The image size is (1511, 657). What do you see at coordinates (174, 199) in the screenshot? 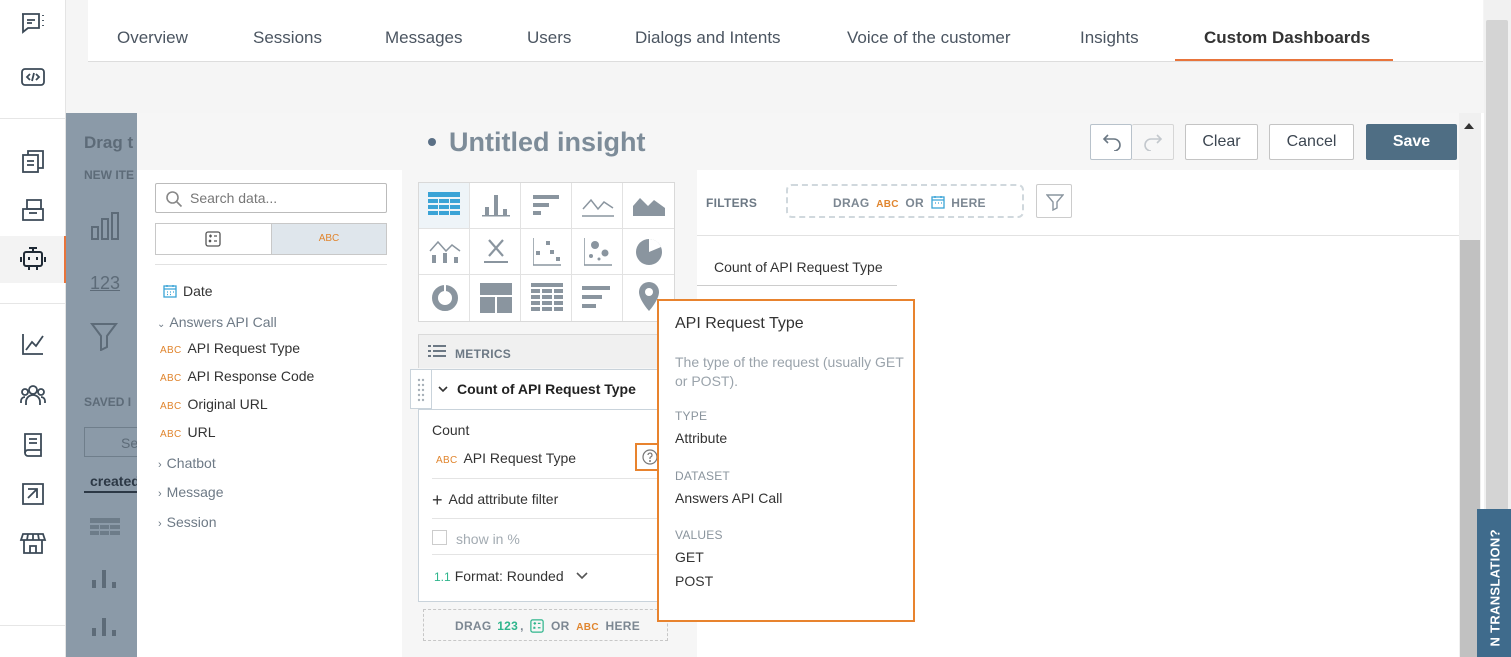
I see `search-icon` at bounding box center [174, 199].